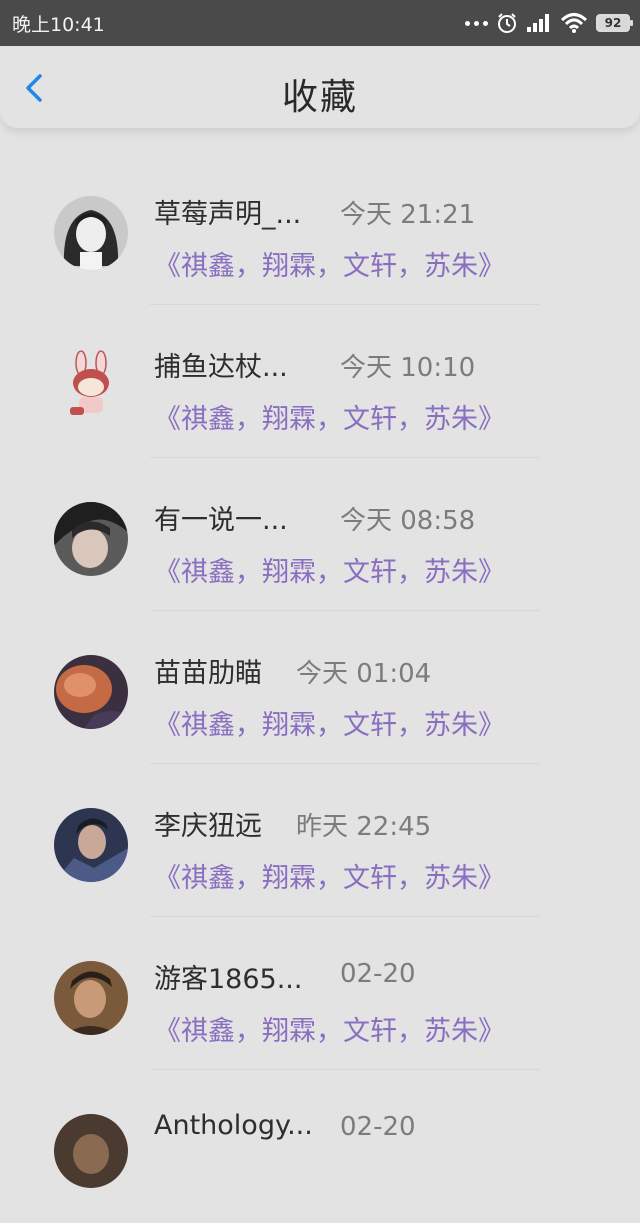  Describe the element at coordinates (320, 23) in the screenshot. I see `status-bar: 晚上10:41 92` at that location.